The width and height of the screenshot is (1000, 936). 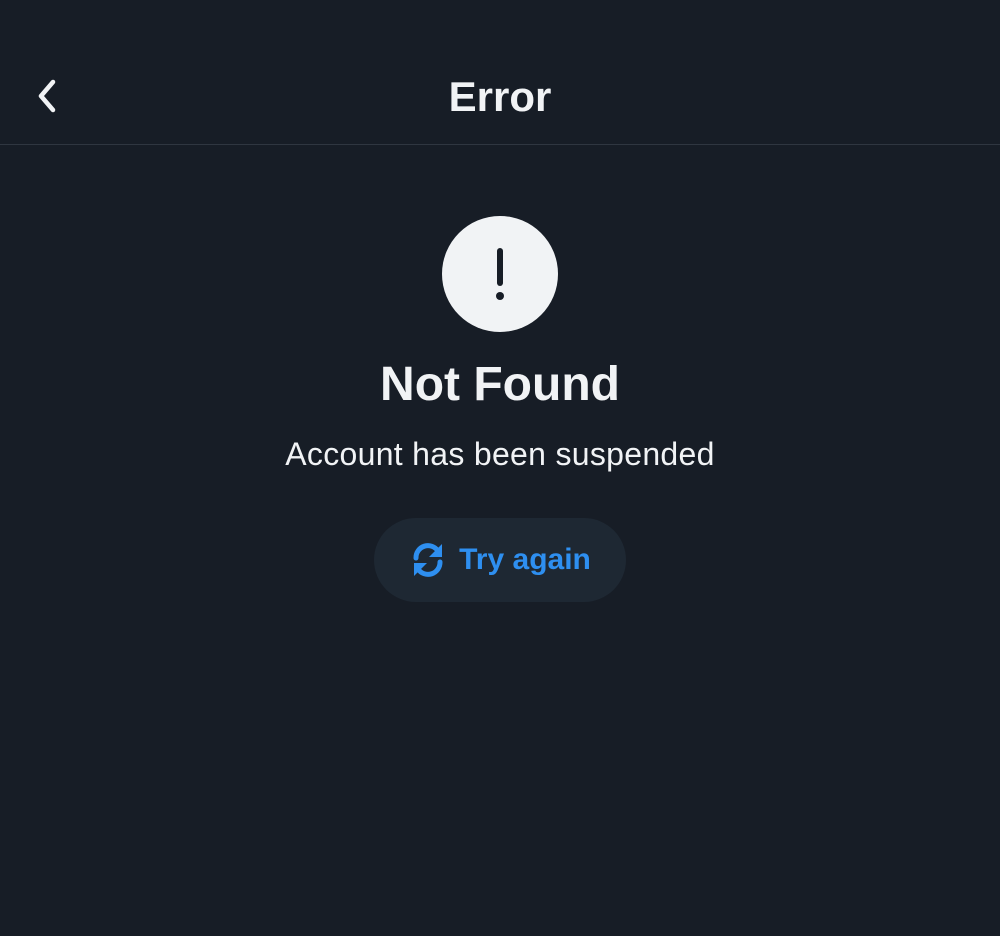 What do you see at coordinates (500, 454) in the screenshot?
I see `error-message: Account has been suspended` at bounding box center [500, 454].